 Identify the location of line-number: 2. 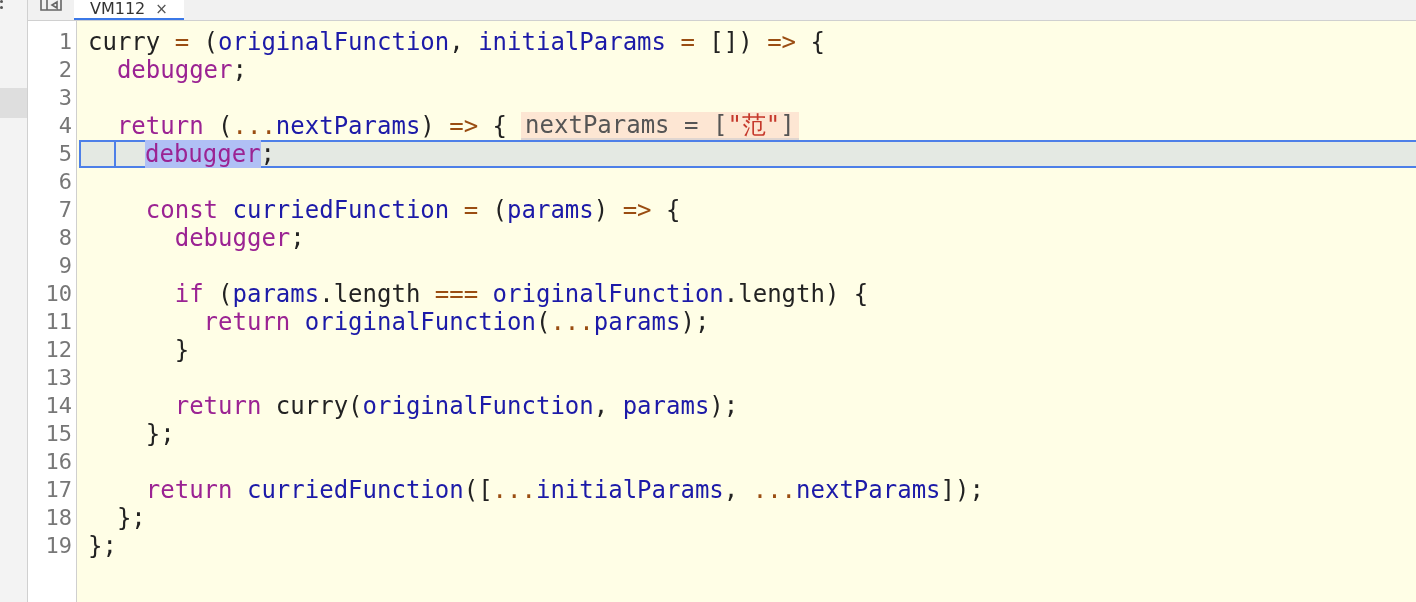
(65, 70).